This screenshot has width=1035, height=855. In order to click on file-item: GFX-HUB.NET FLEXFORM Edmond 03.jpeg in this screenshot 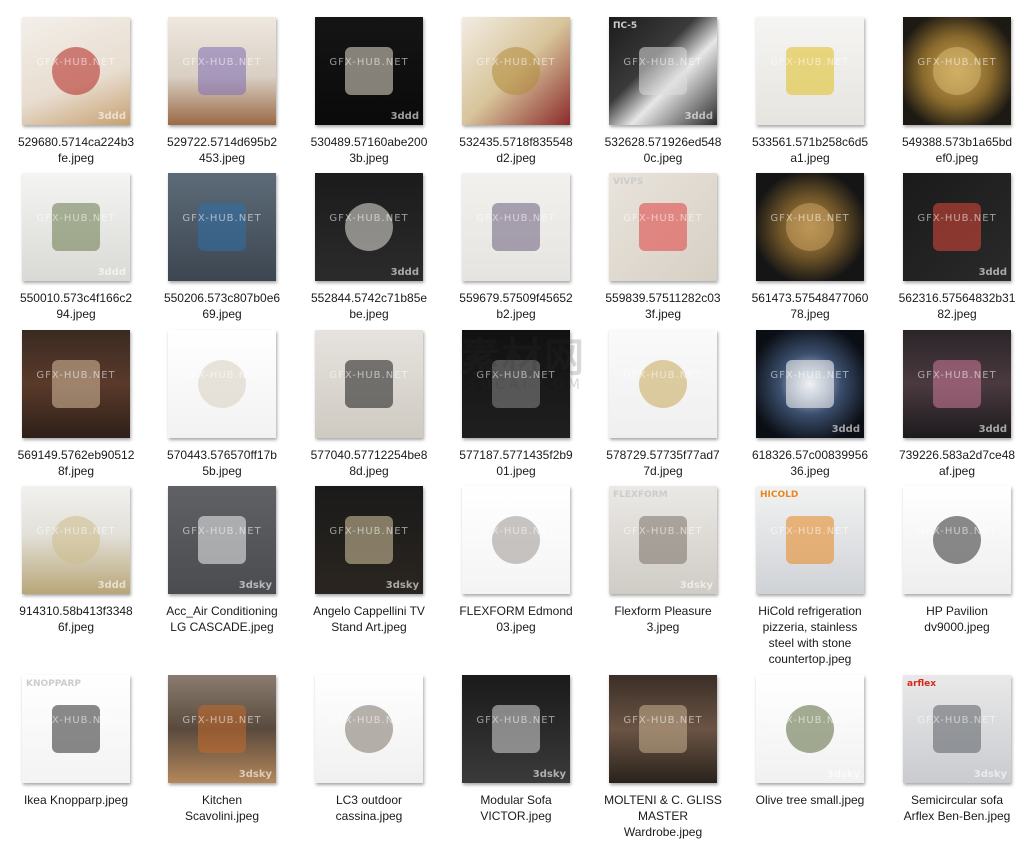, I will do `click(513, 576)`.